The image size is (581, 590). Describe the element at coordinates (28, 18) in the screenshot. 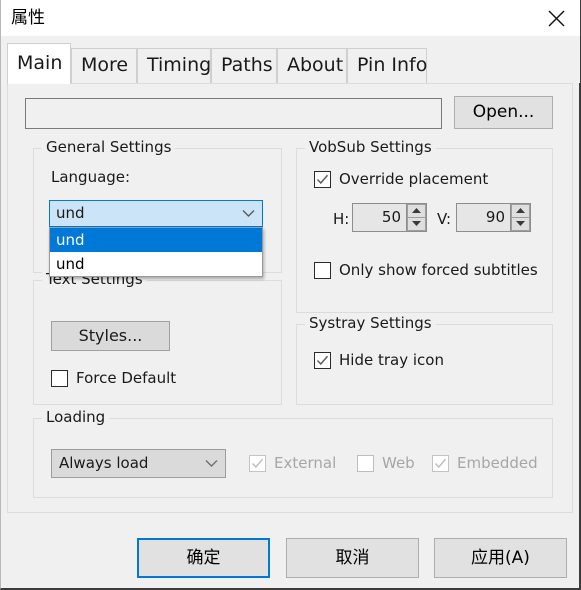

I see `window-title: 属性` at that location.